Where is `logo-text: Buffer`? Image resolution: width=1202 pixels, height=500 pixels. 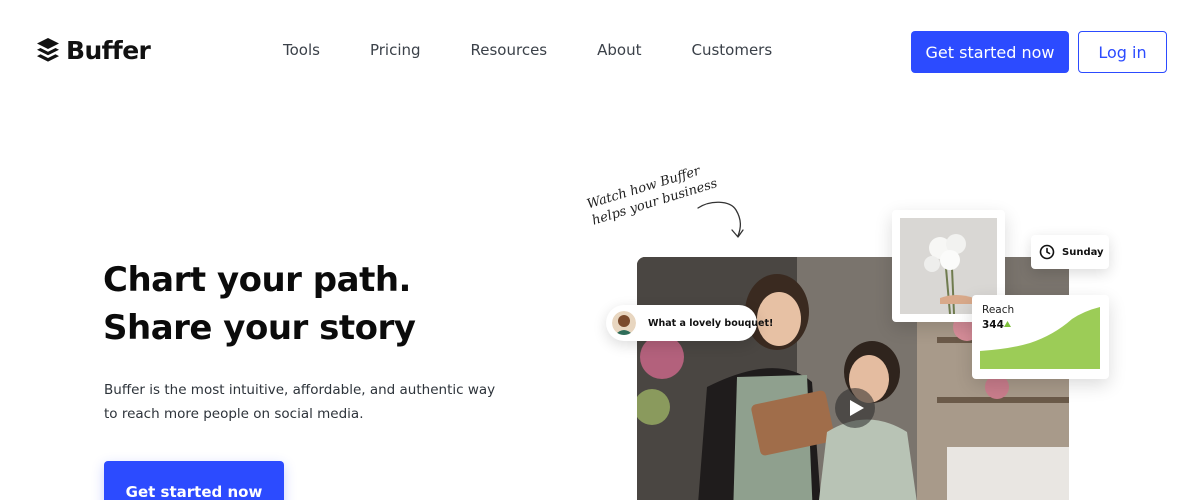
logo-text: Buffer is located at coordinates (108, 50).